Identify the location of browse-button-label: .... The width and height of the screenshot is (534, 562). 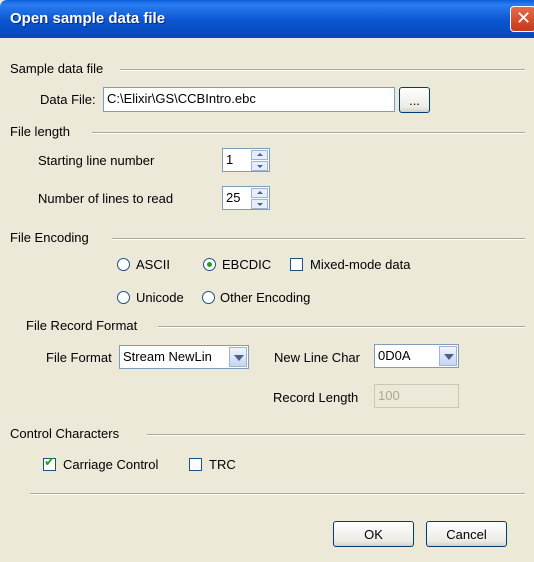
(414, 100).